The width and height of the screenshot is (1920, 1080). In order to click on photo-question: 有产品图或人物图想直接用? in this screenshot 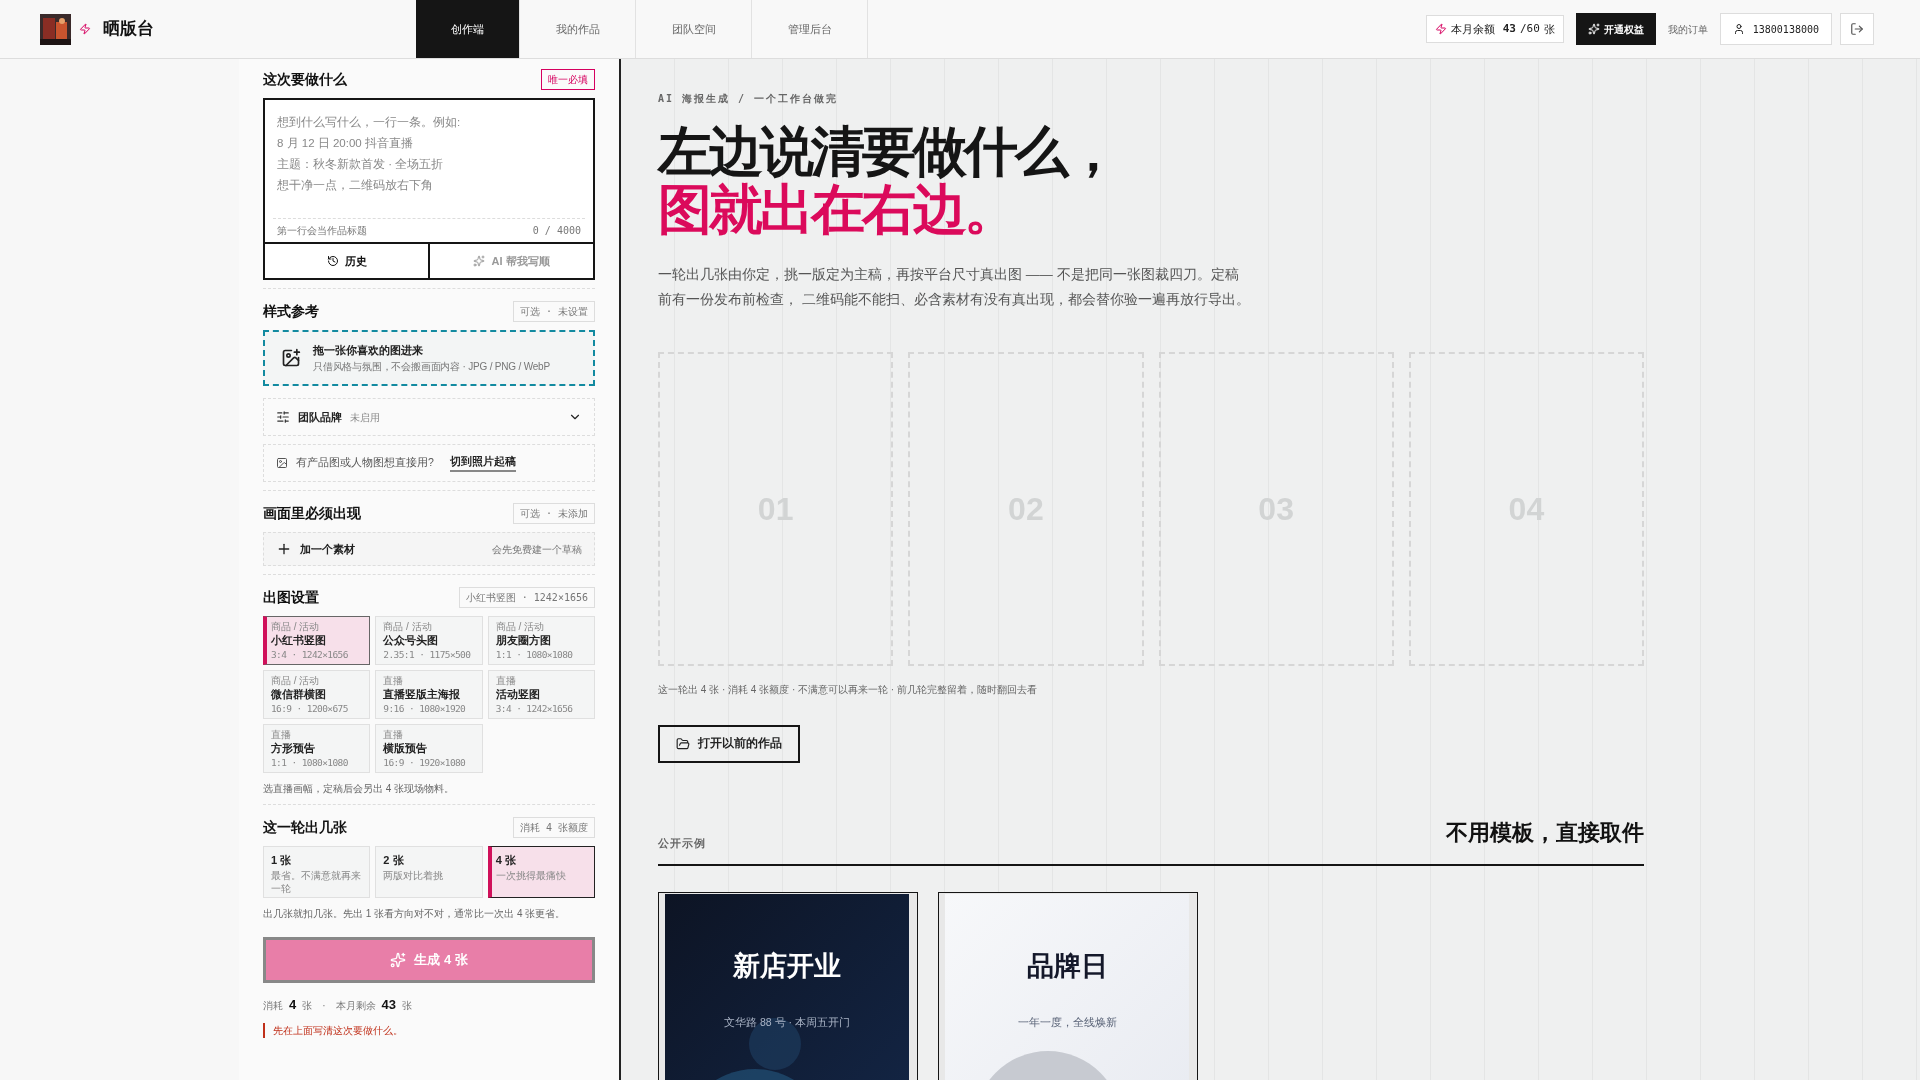, I will do `click(365, 463)`.